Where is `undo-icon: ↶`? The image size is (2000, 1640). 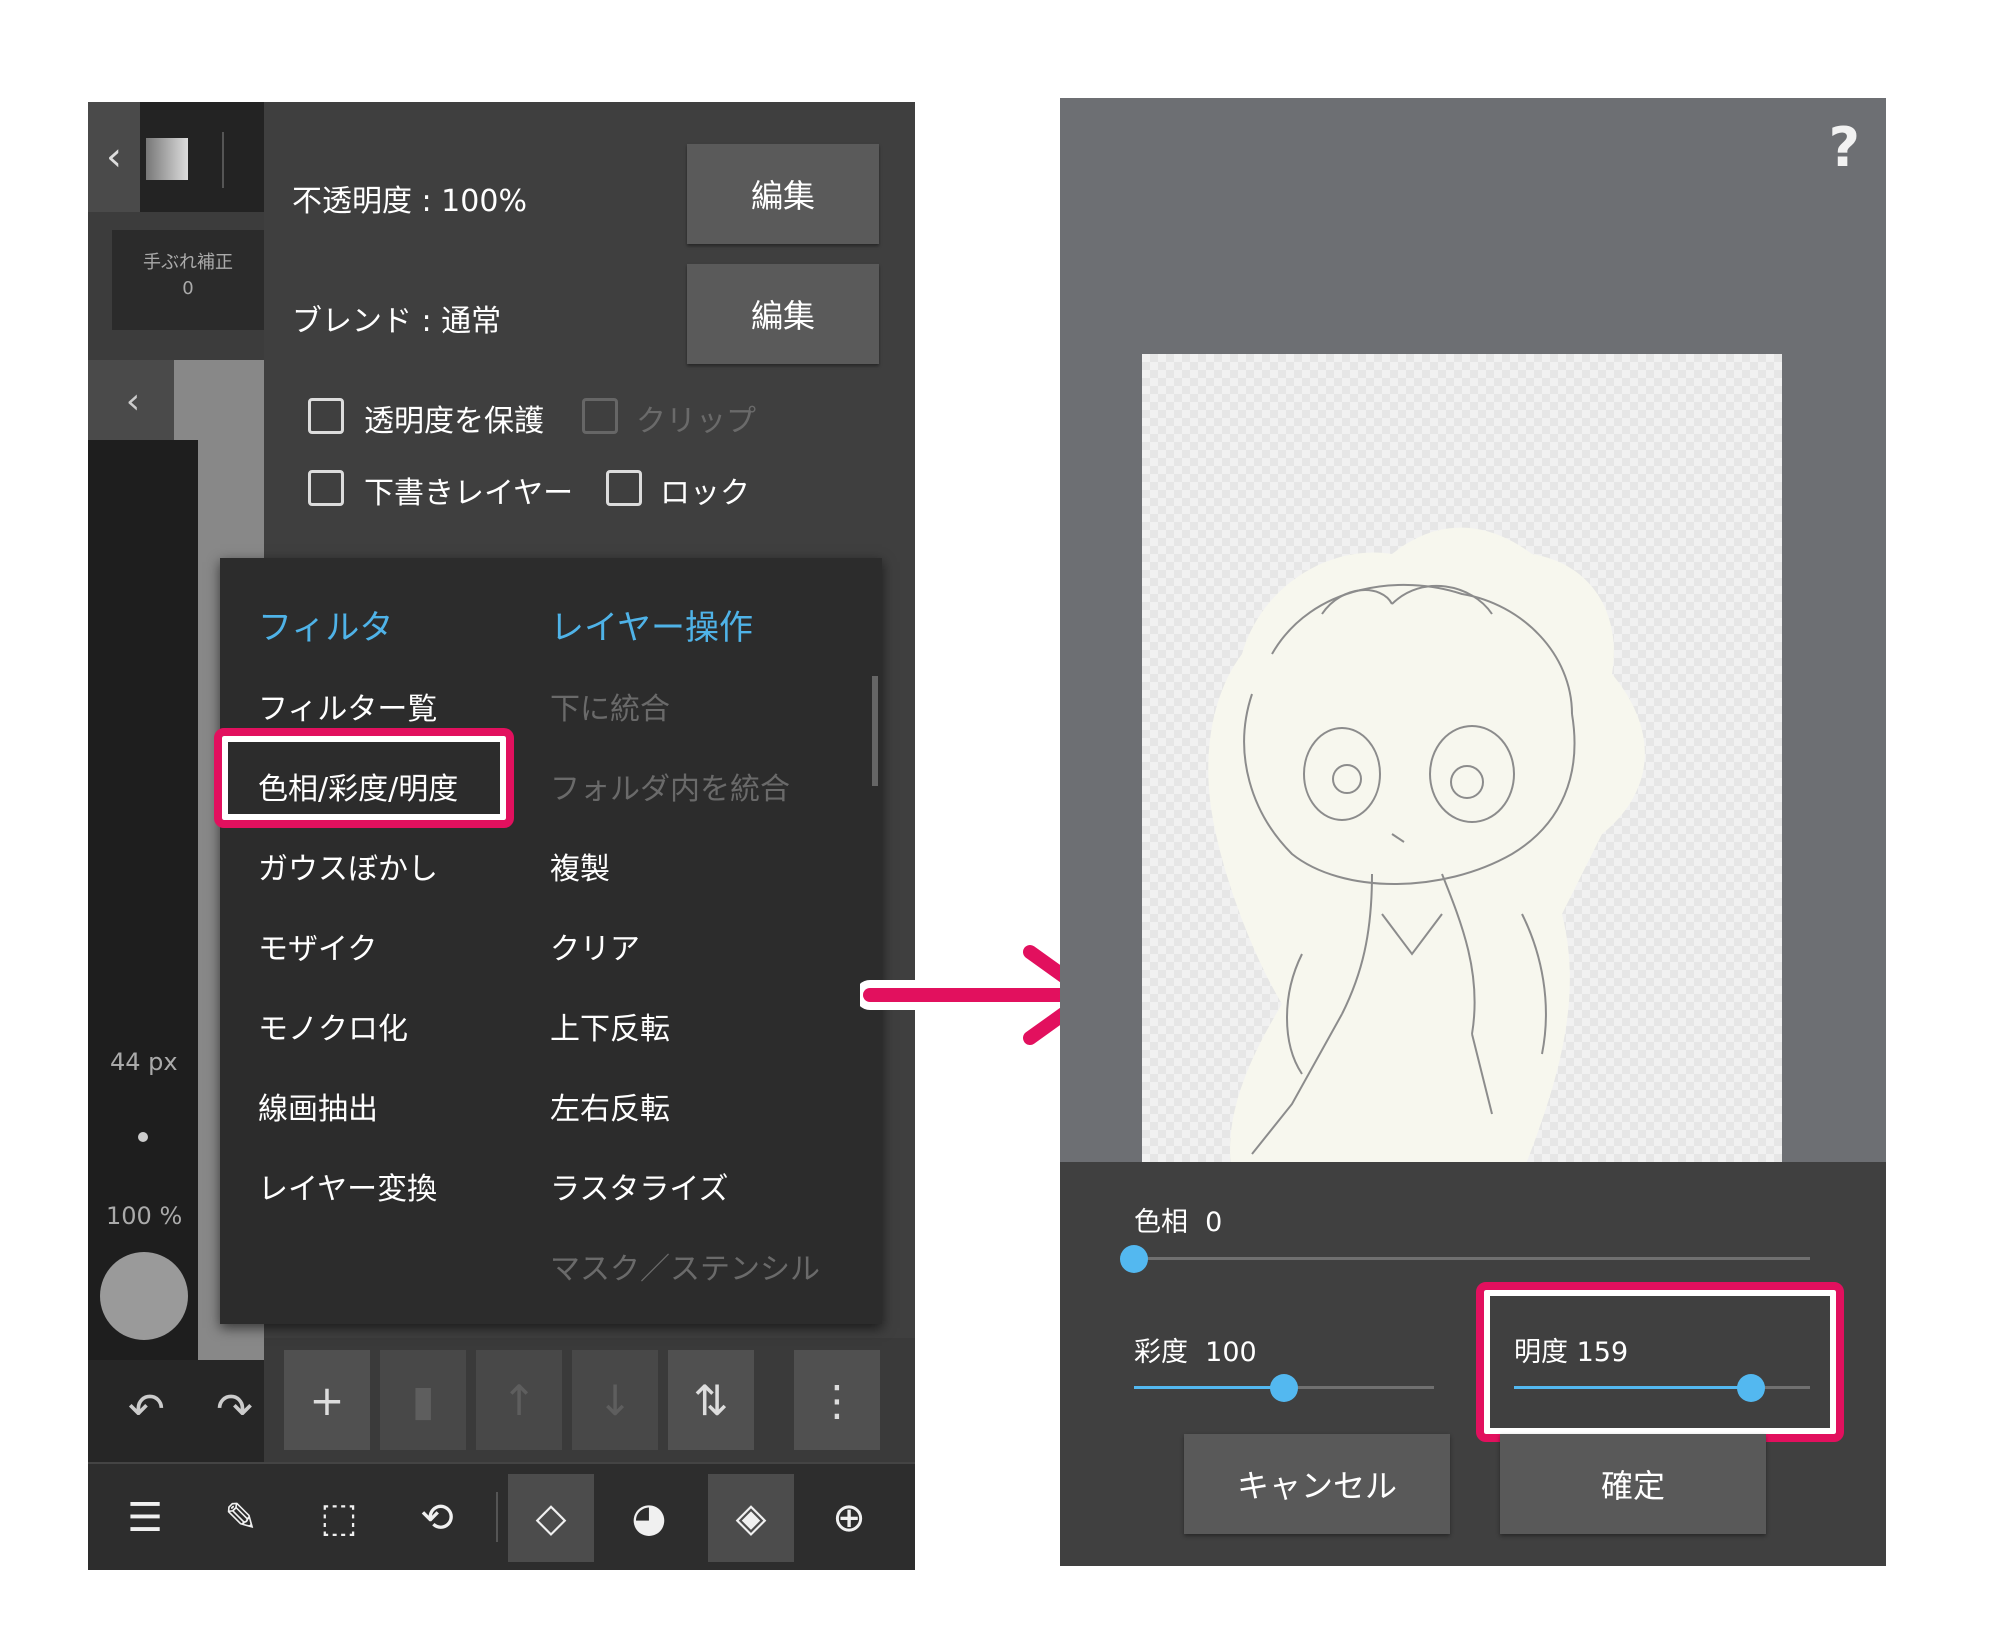 undo-icon: ↶ is located at coordinates (146, 1409).